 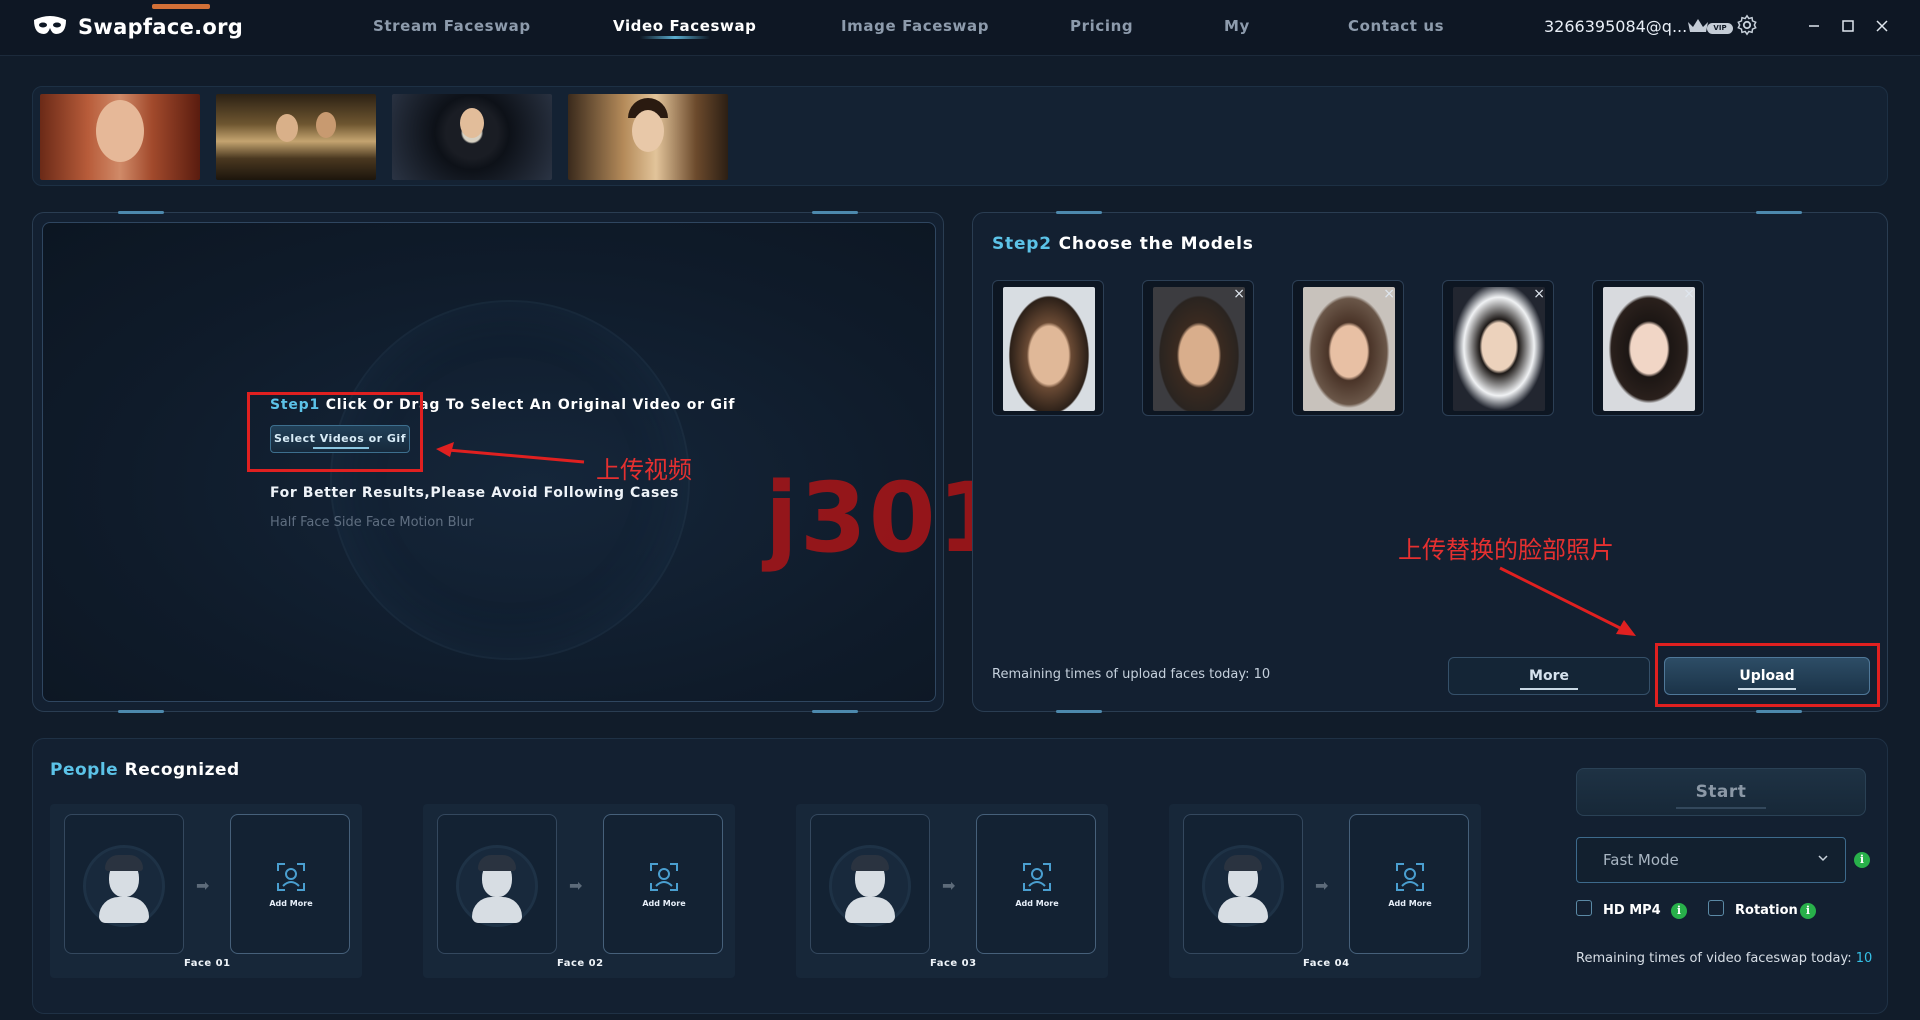 I want to click on people-title-rest: Recognized, so click(x=182, y=770).